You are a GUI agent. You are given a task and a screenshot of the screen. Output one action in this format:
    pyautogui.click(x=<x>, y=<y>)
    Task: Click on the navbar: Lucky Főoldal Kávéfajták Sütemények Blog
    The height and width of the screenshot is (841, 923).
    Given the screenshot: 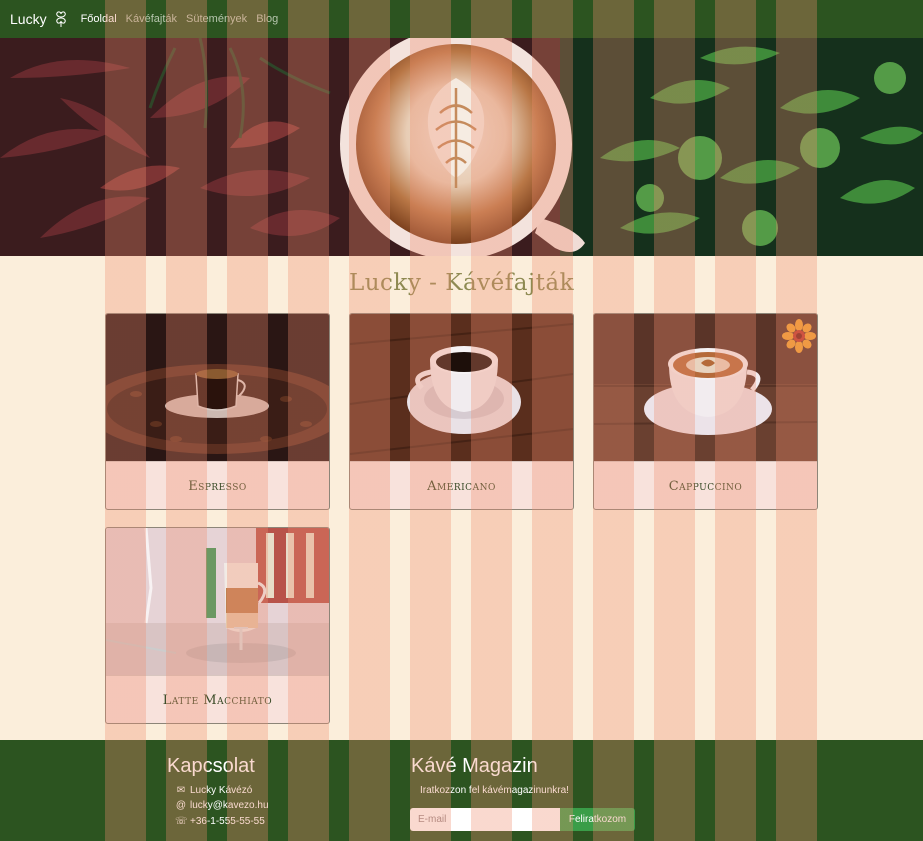 What is the action you would take?
    pyautogui.click(x=461, y=19)
    